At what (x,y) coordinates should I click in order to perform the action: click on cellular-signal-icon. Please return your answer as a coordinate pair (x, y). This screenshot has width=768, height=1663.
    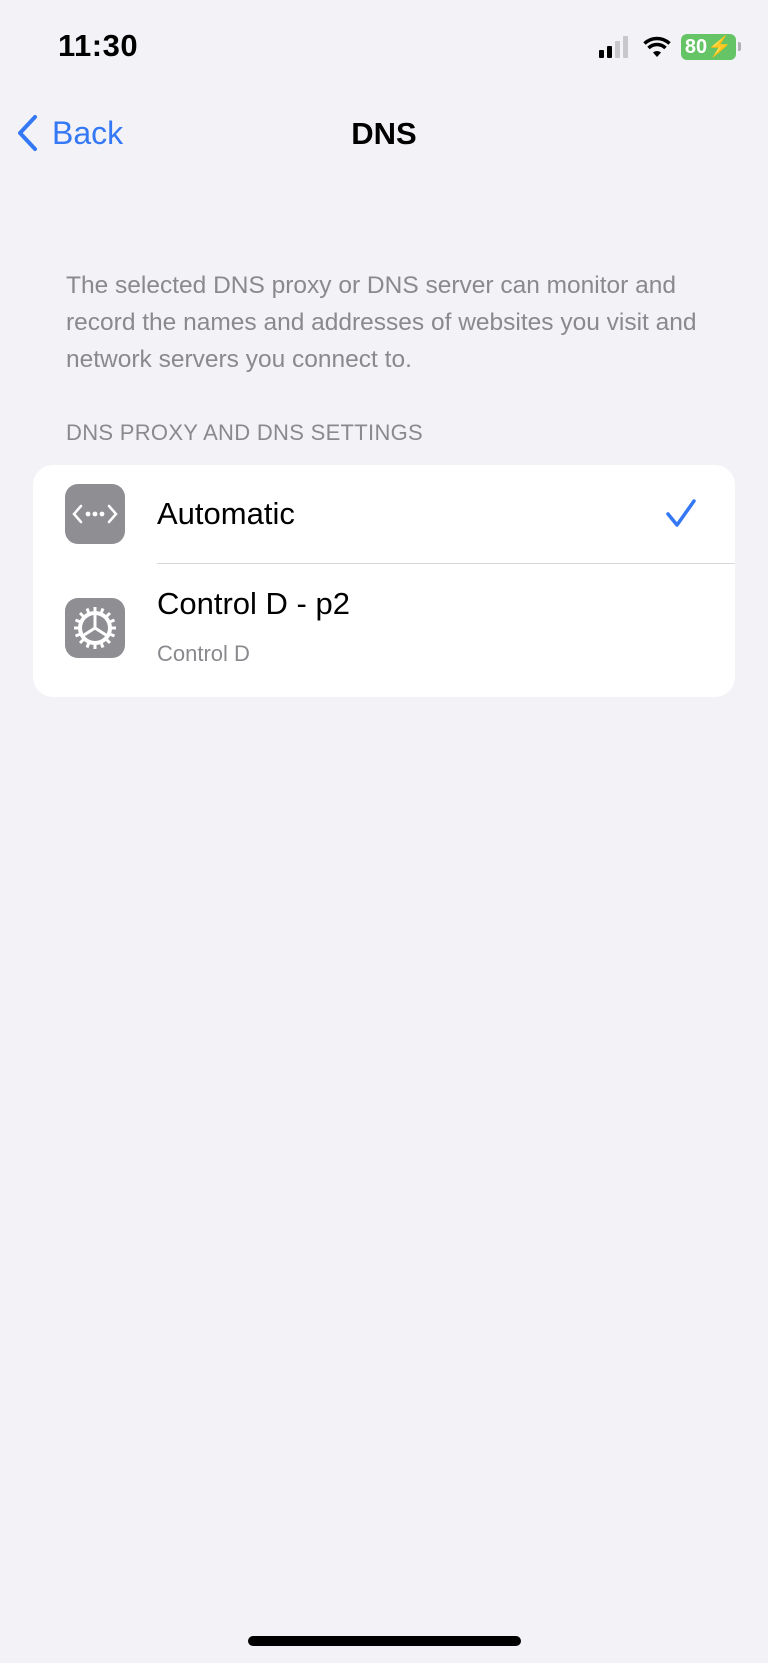
    Looking at the image, I should click on (613, 47).